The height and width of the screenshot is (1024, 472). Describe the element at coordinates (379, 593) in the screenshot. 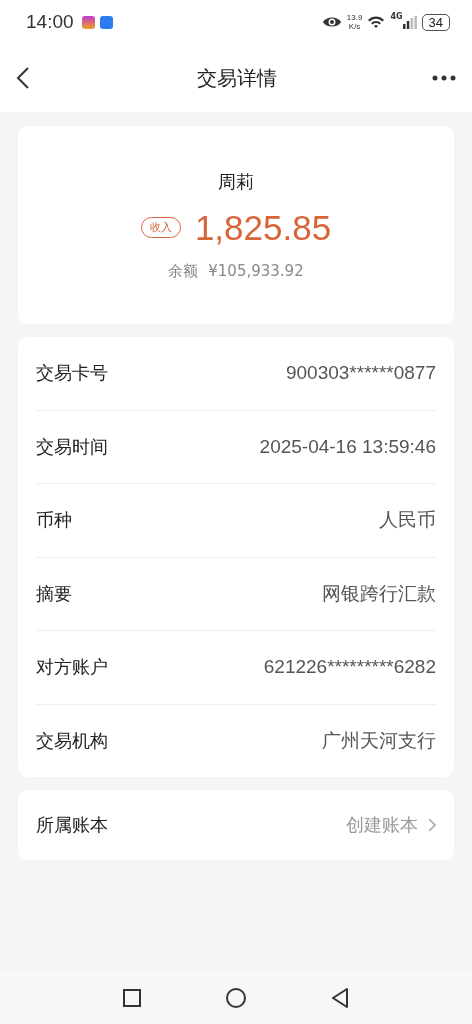

I see `detail-value: 网银跨行汇款` at that location.